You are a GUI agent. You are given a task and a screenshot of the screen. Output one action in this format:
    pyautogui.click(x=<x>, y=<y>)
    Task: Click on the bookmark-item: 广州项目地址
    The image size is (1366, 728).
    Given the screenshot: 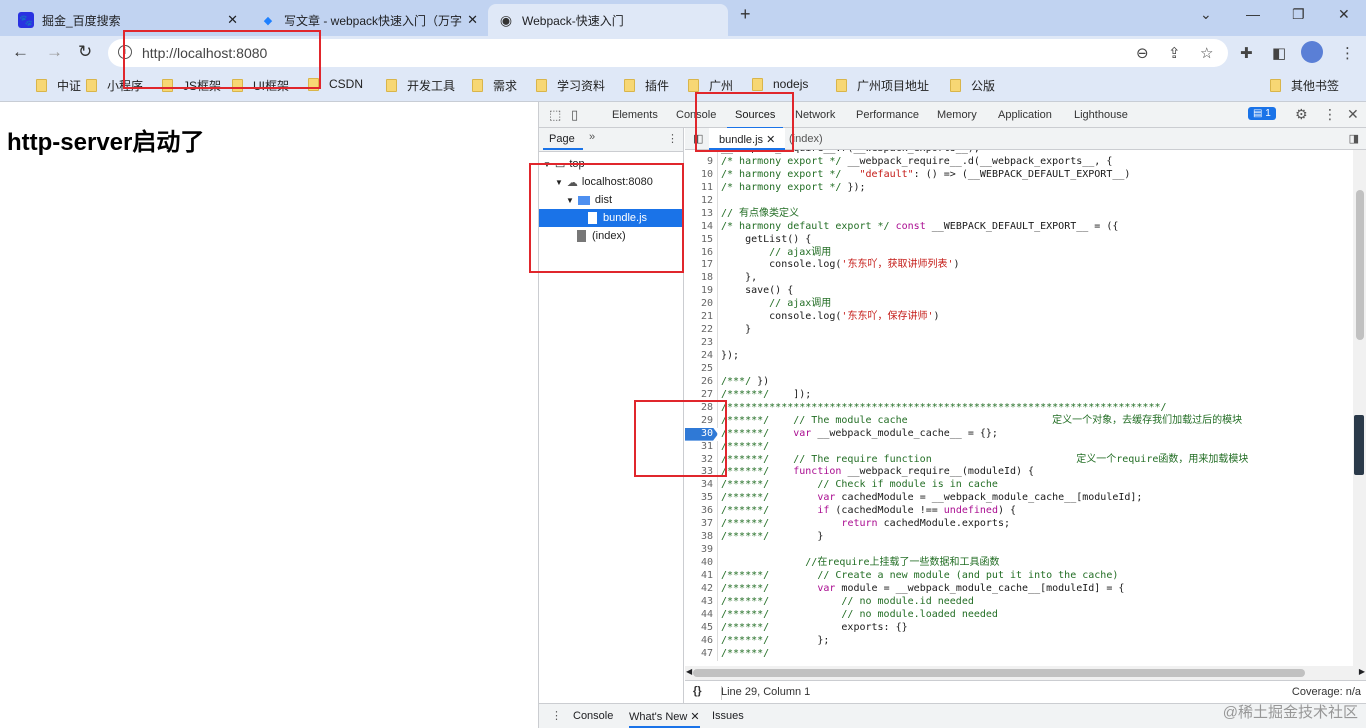 What is the action you would take?
    pyautogui.click(x=882, y=85)
    